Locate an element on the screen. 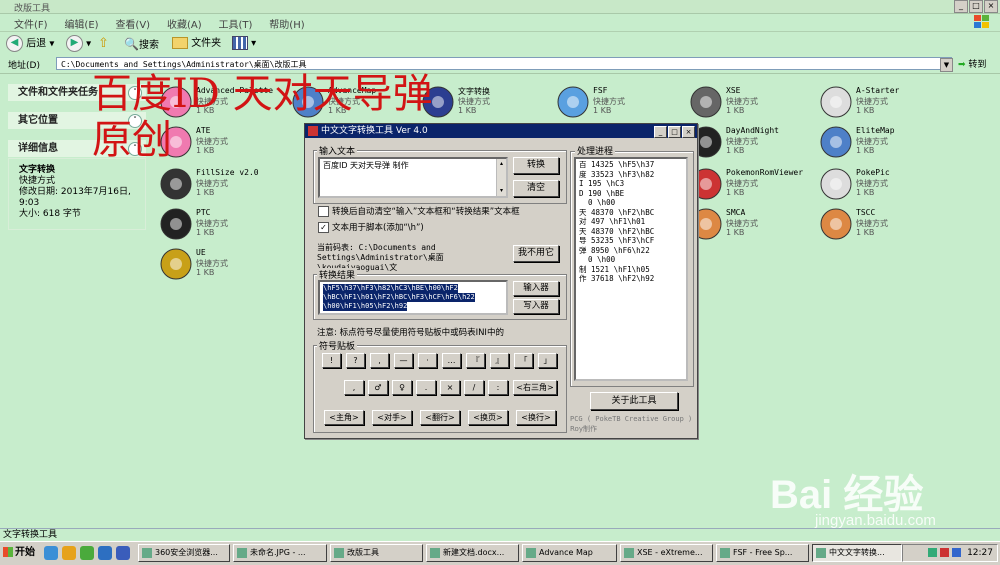 The width and height of the screenshot is (1000, 565). file-item: SMCA 快捷方式 1 KB is located at coordinates (748, 226).